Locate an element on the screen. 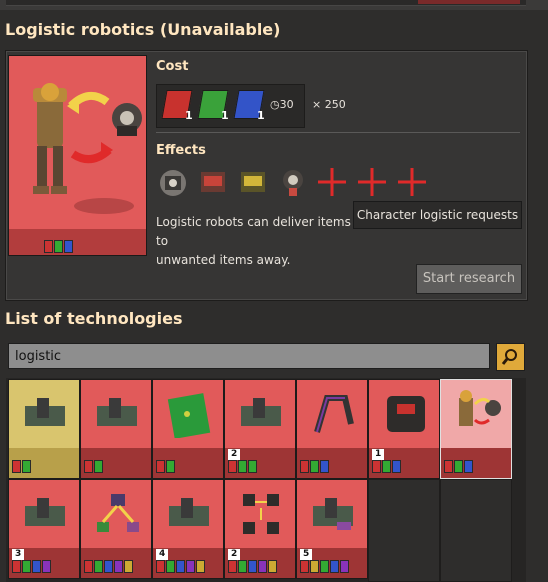 Image resolution: width=548 pixels, height=582 pixels. cost-label: Cost is located at coordinates (172, 66).